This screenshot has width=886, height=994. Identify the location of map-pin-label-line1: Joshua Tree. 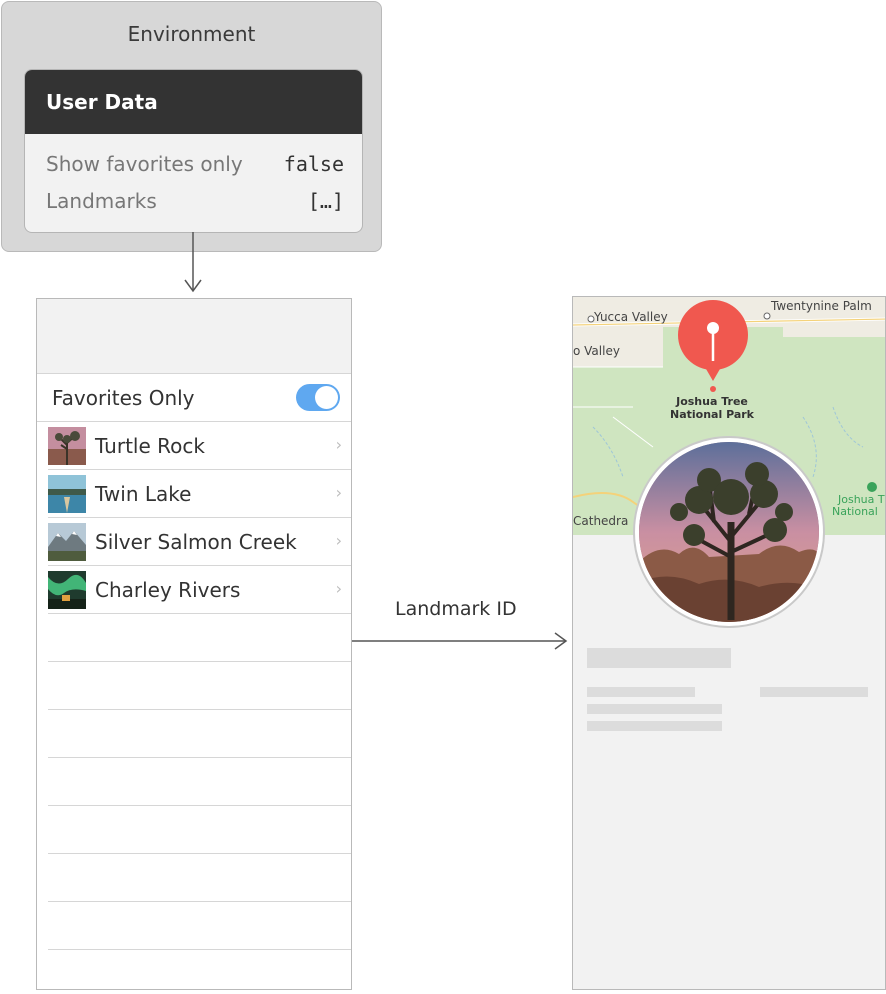
(712, 401).